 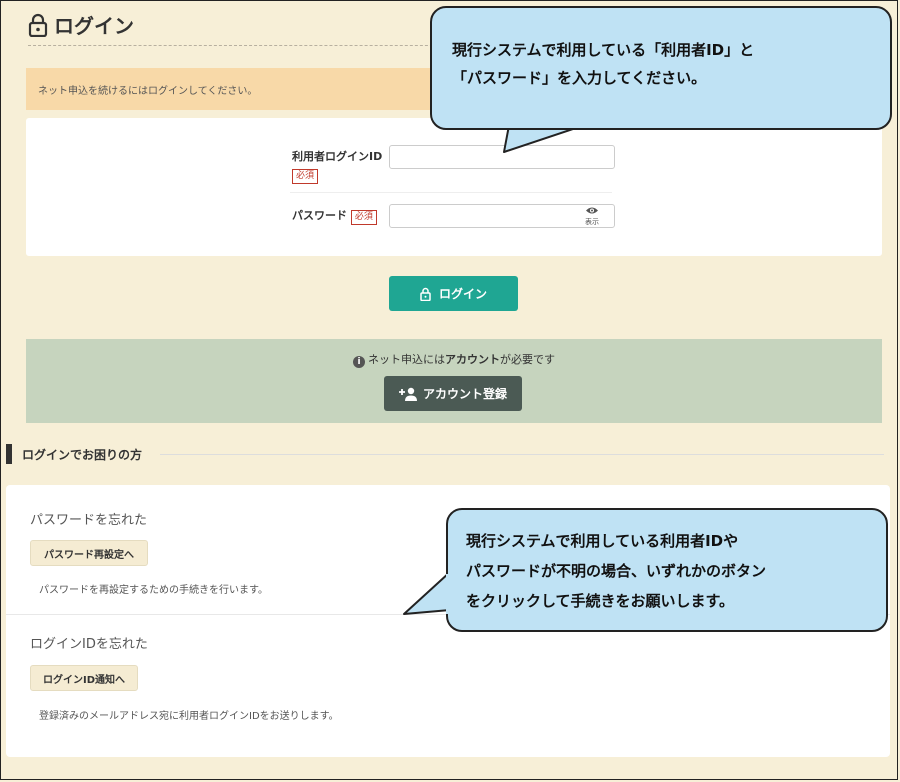 What do you see at coordinates (363, 217) in the screenshot?
I see `password-required-badge: 必須` at bounding box center [363, 217].